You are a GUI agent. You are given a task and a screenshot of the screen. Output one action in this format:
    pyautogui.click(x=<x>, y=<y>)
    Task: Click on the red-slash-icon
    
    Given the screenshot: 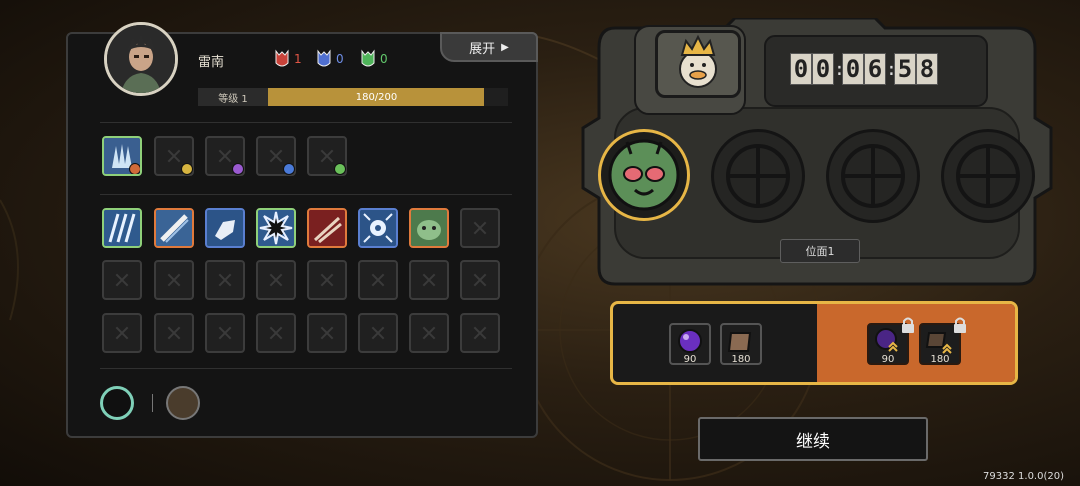 What is the action you would take?
    pyautogui.click(x=327, y=228)
    